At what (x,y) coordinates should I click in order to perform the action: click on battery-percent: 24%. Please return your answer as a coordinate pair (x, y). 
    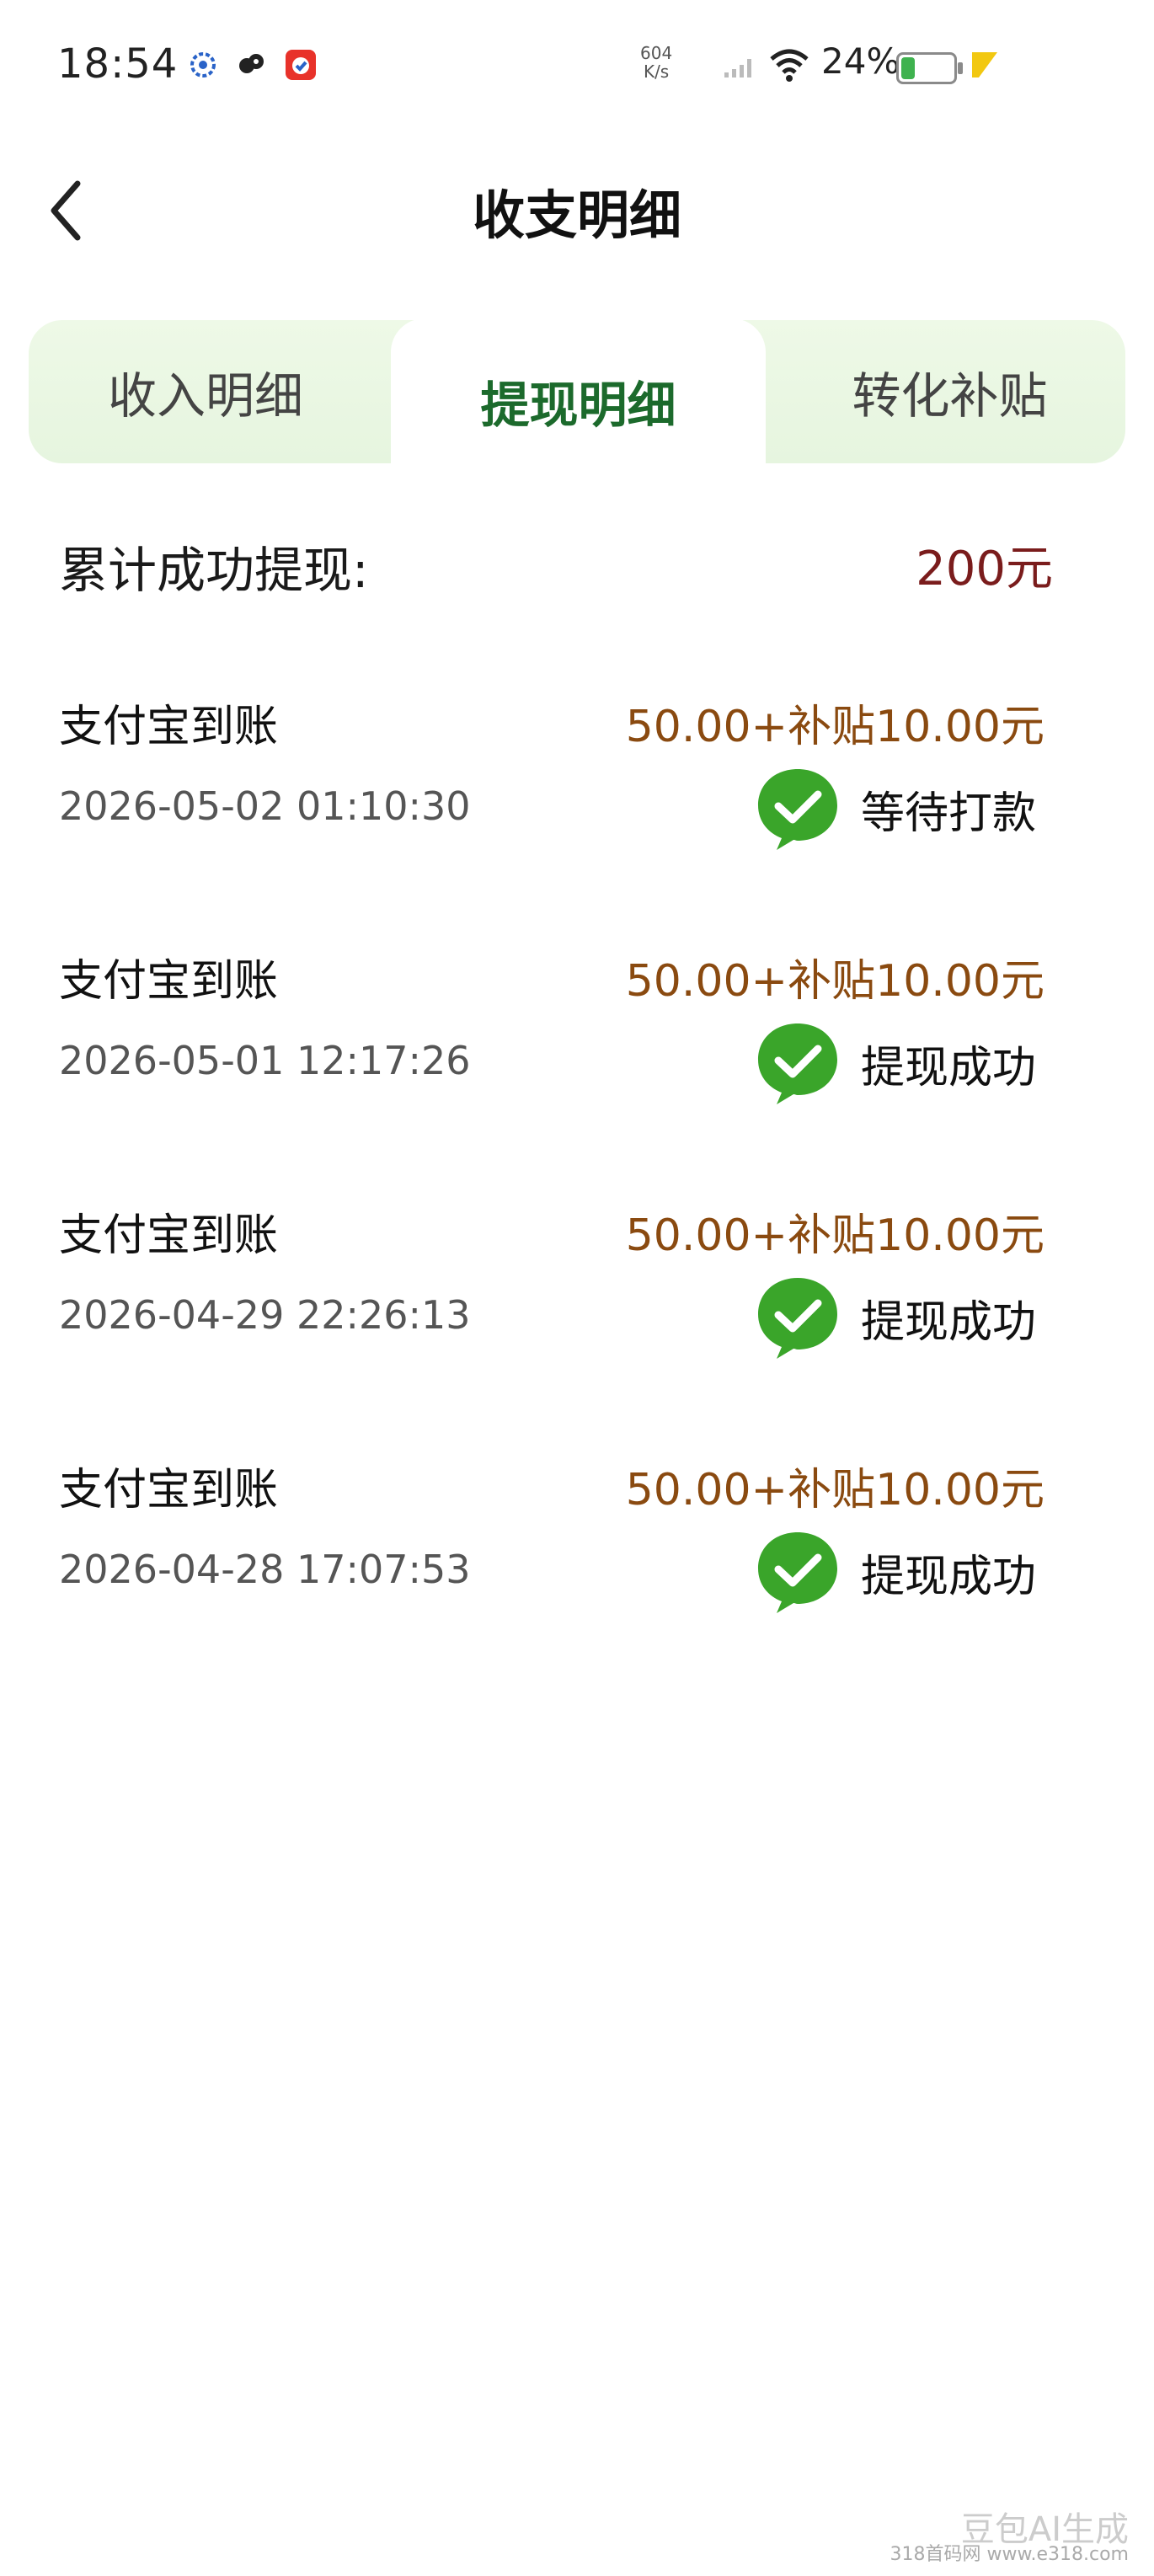
    Looking at the image, I should click on (860, 61).